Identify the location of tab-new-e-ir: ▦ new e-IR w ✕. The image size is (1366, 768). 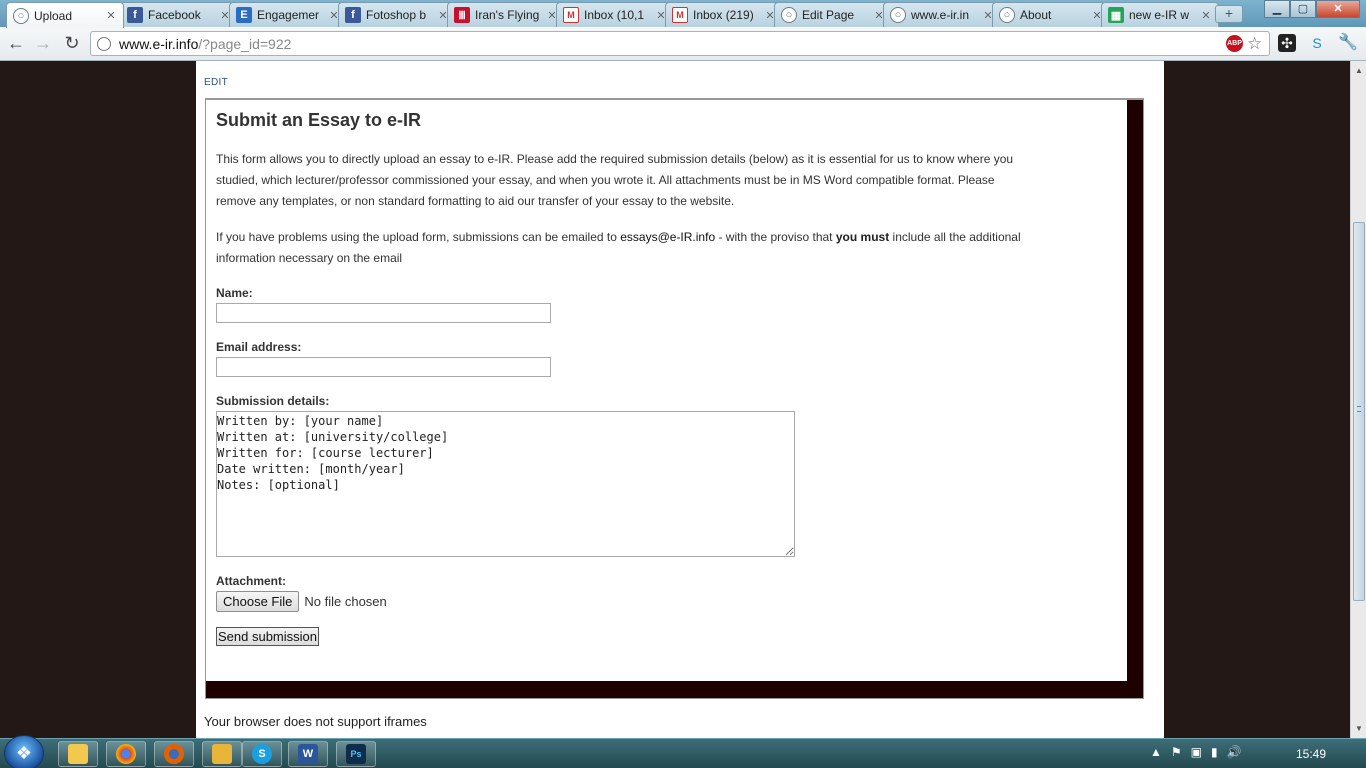
(1160, 14).